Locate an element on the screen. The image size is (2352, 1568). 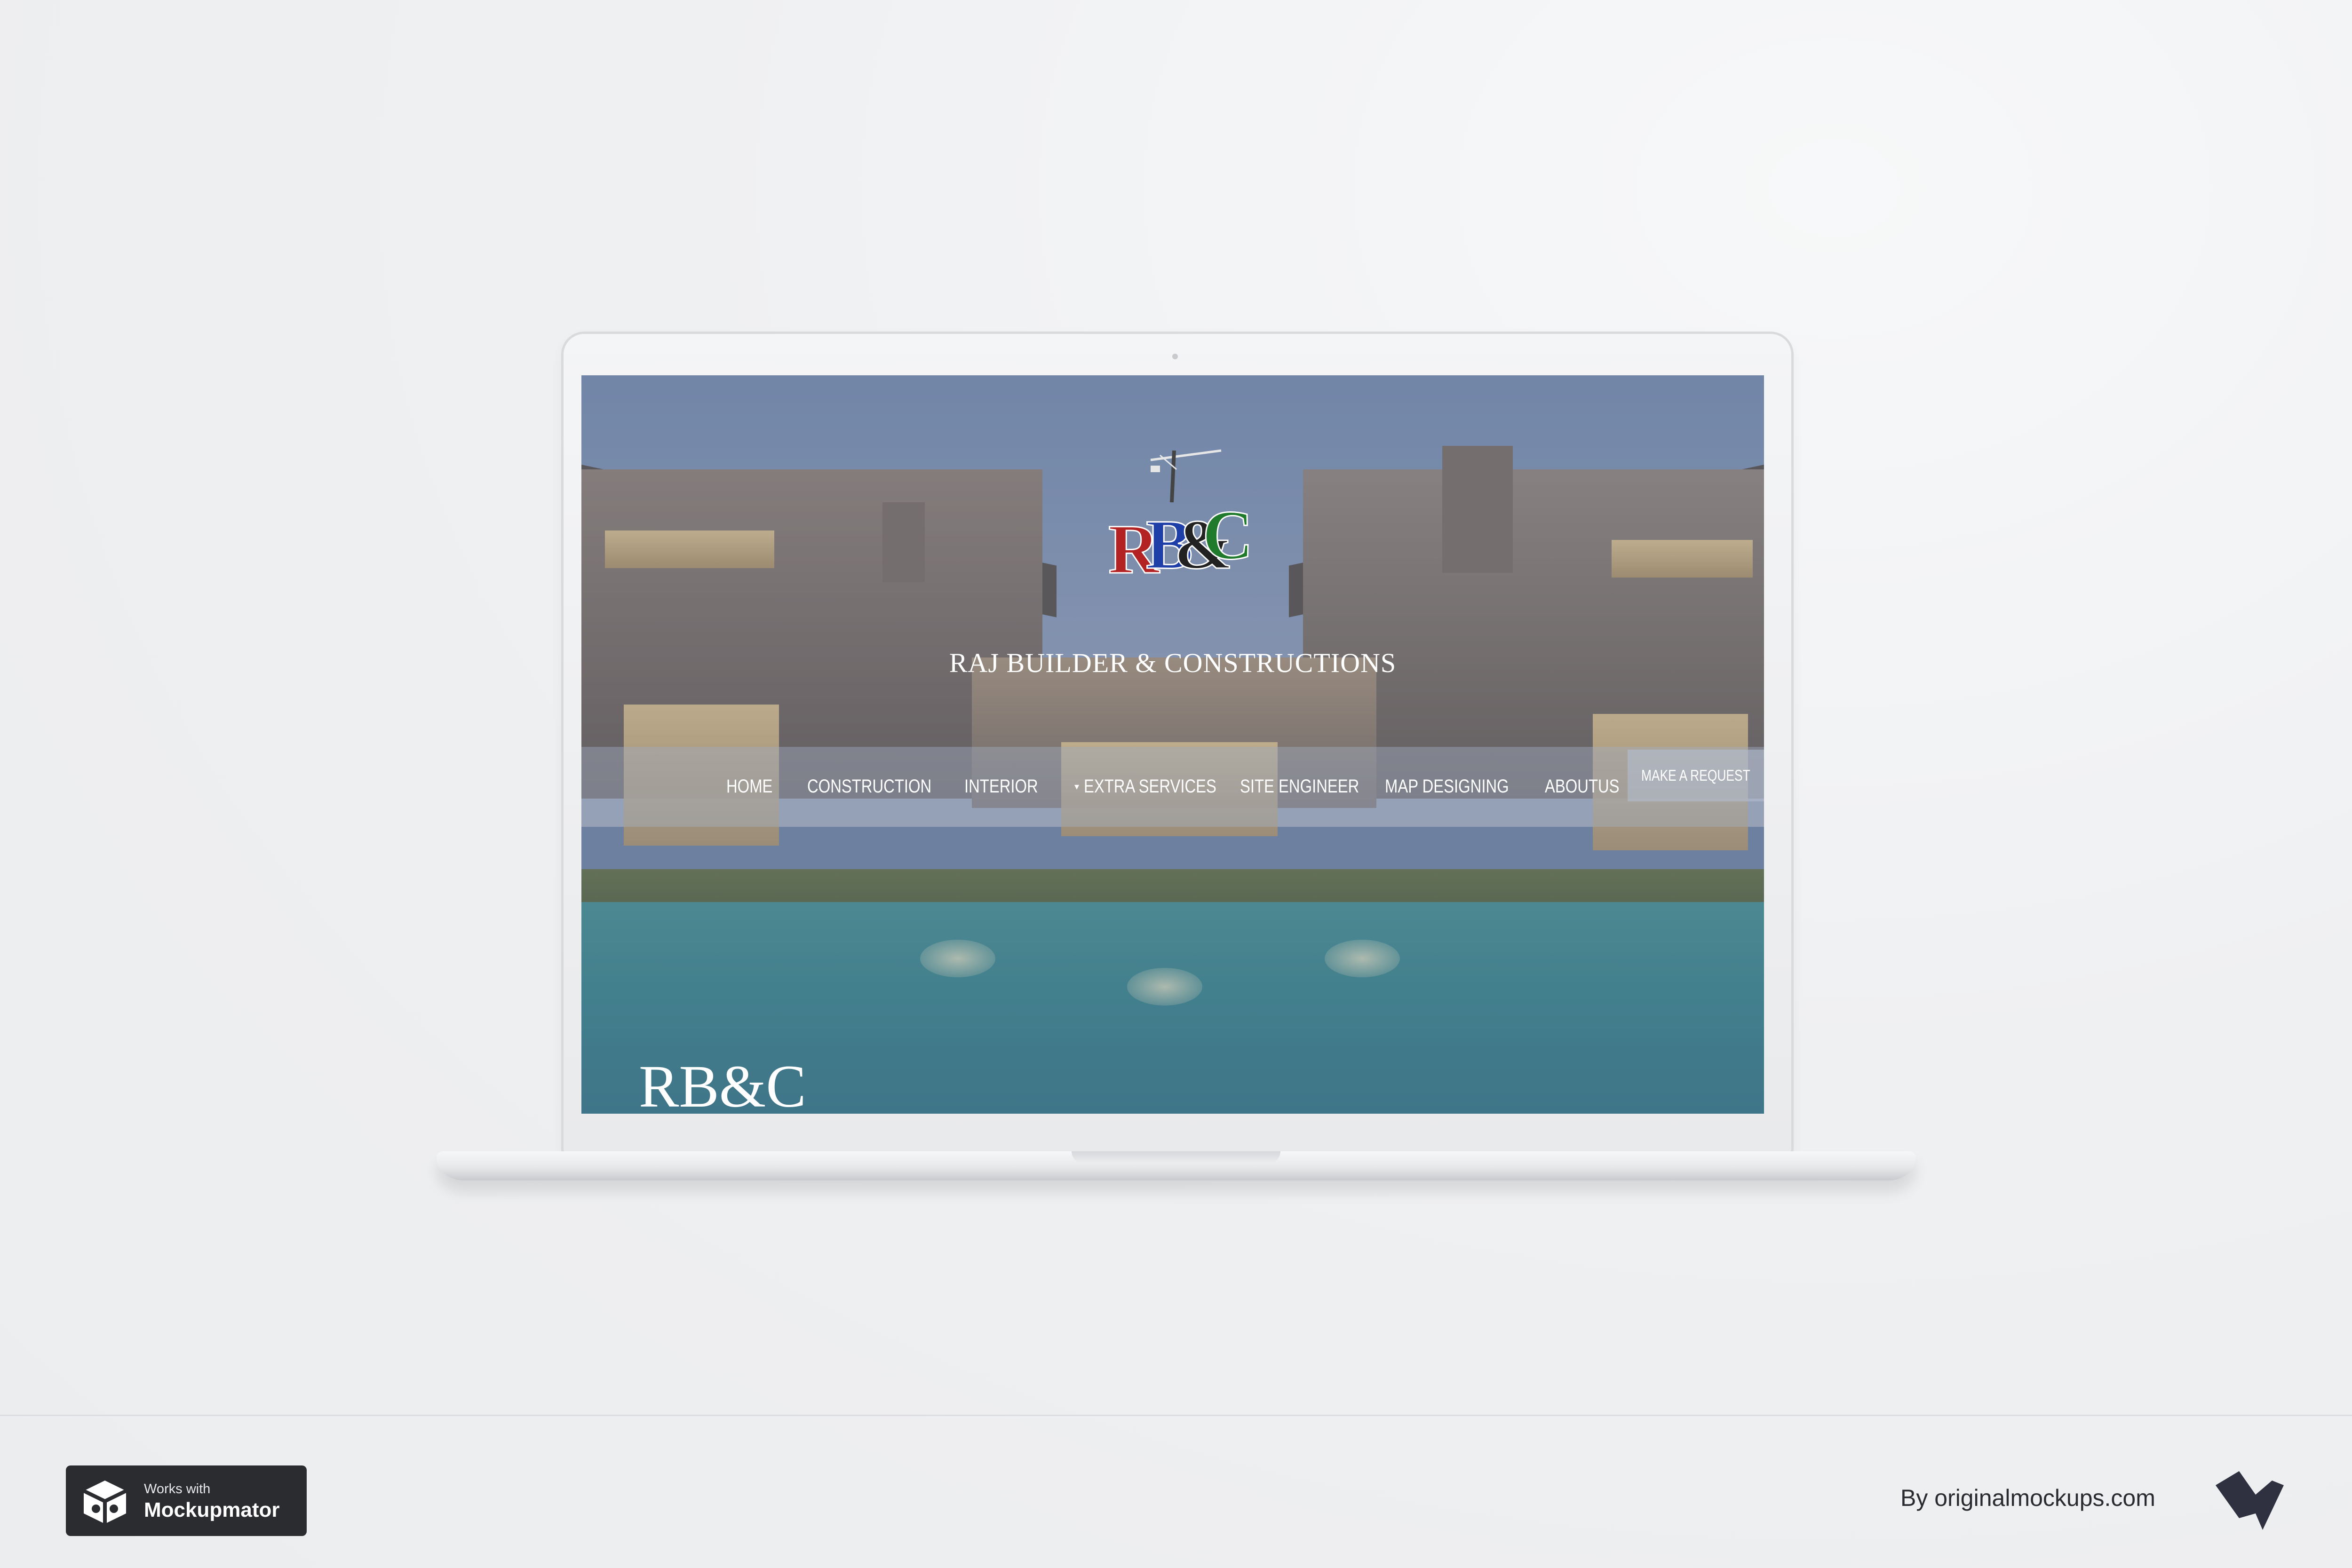
badge-title: Mockupmator is located at coordinates (212, 1510).